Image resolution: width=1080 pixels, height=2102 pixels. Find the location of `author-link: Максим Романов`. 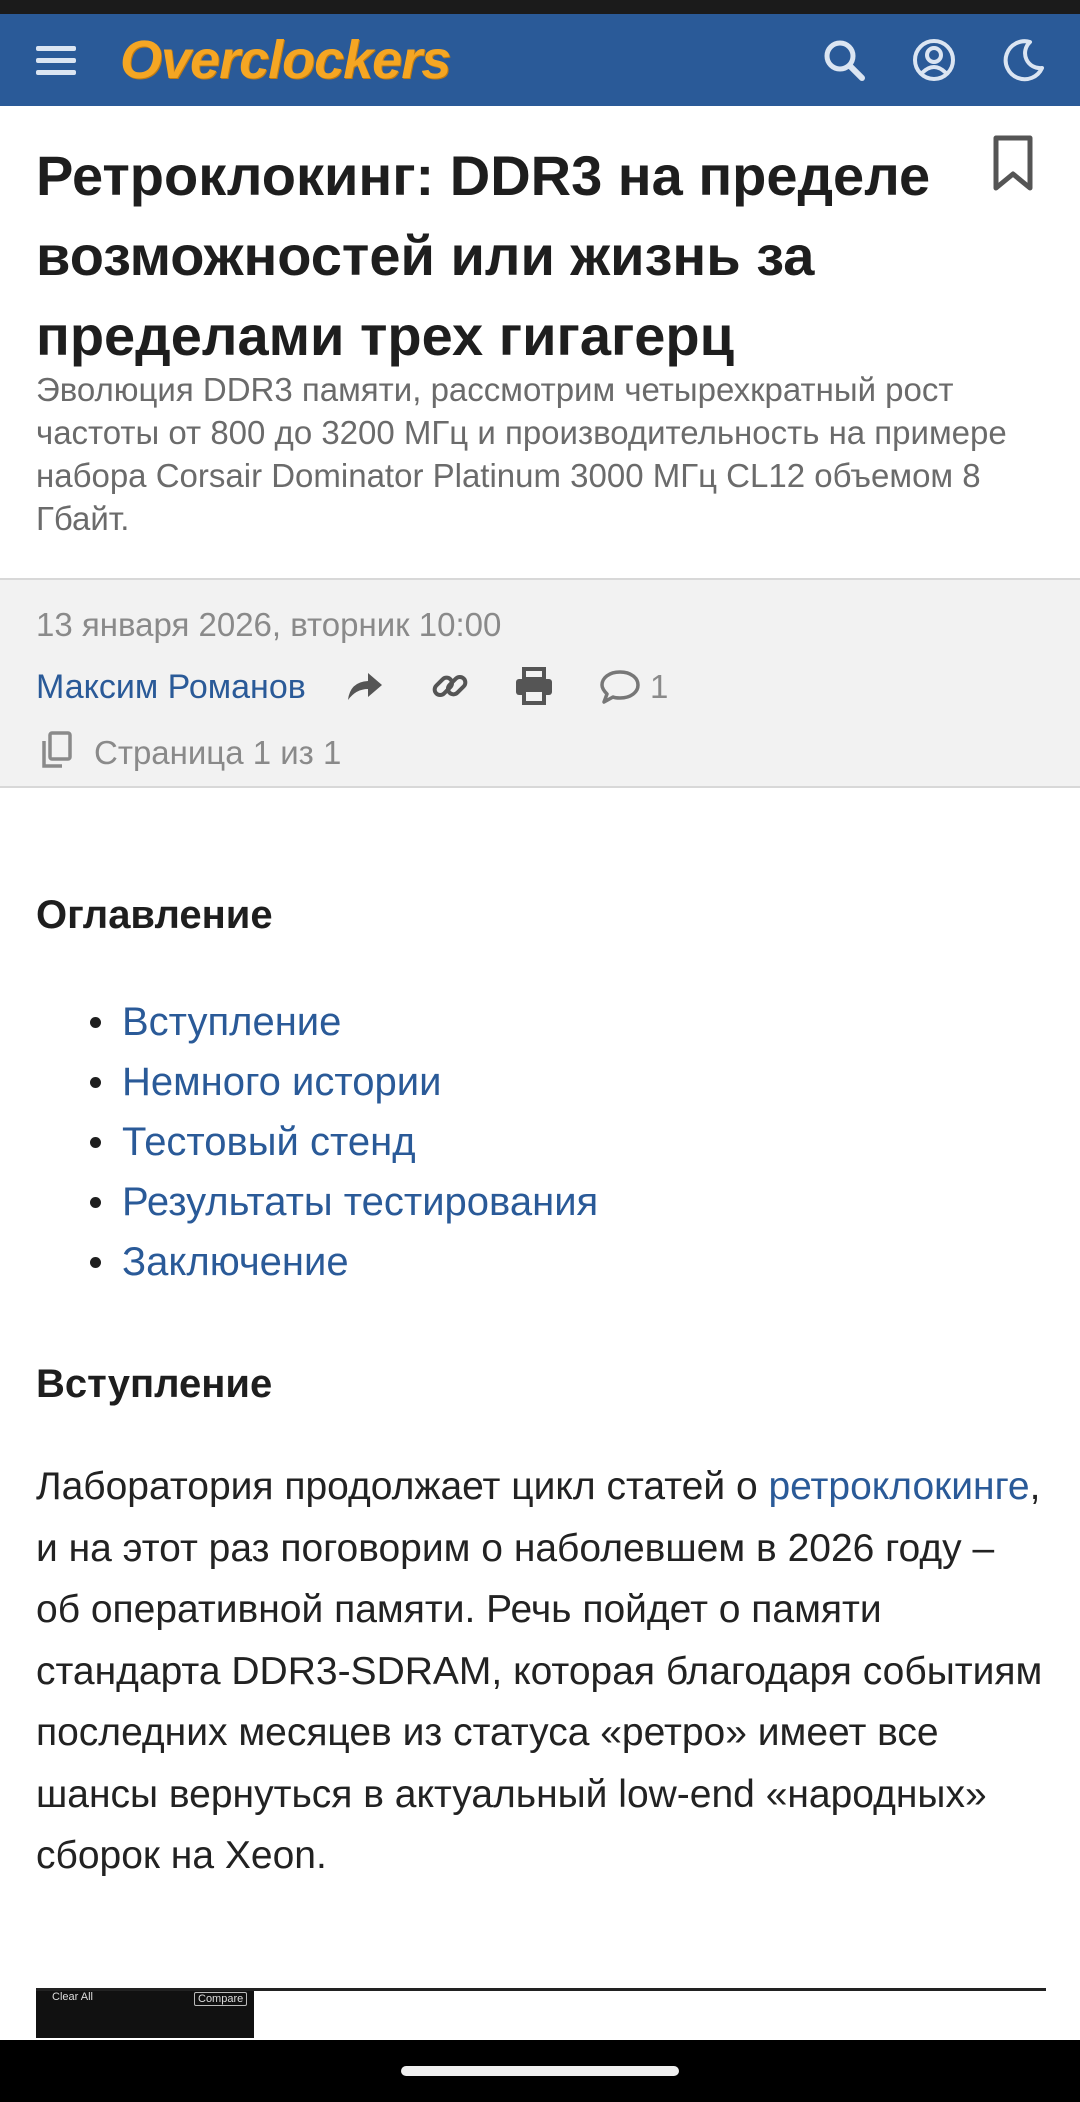

author-link: Максим Романов is located at coordinates (171, 687).